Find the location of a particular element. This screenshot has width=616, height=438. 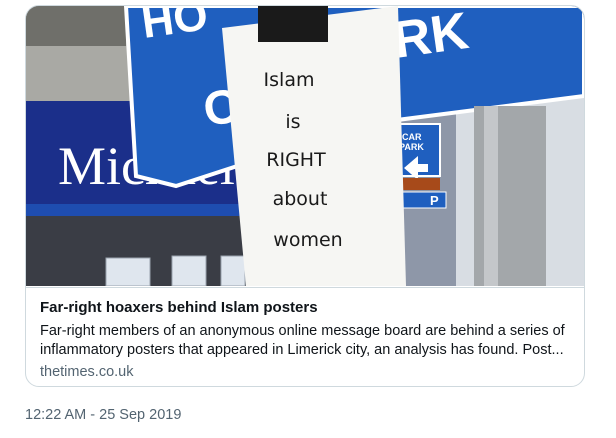

tweet-timestamp: 12:22 AM - 25 Sep 2019 is located at coordinates (103, 415).